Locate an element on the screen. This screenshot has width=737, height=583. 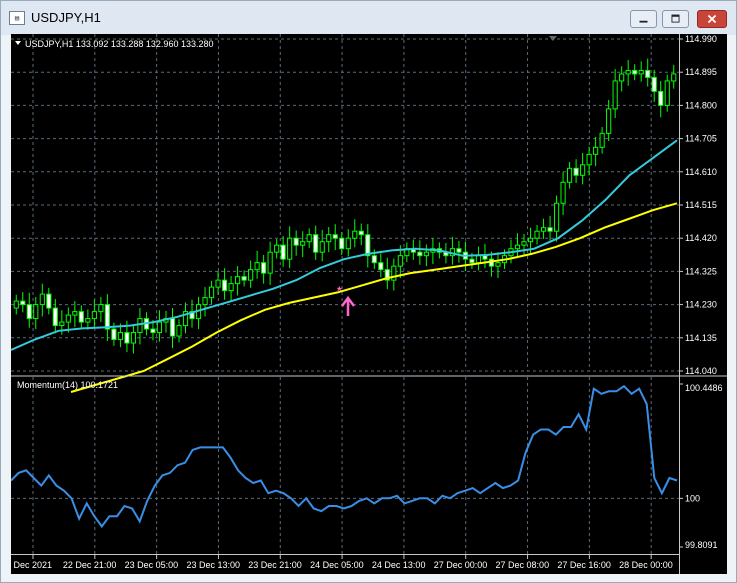
time-tick-label: 22 Dec 21:00 is located at coordinates (90, 565).